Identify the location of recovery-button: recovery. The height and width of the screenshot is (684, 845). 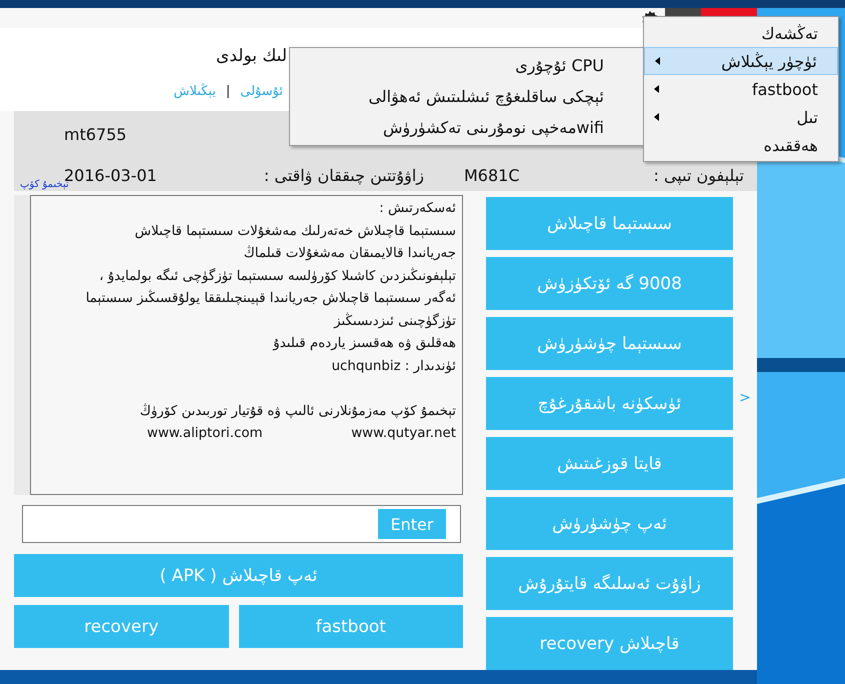
(121, 626).